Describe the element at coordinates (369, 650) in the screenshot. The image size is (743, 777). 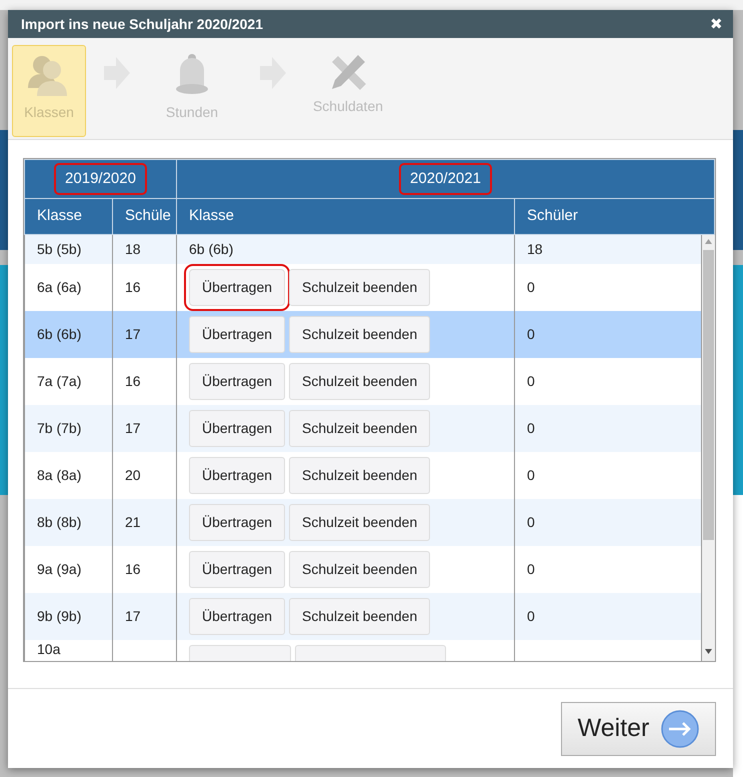
I see `table-row: 10a` at that location.